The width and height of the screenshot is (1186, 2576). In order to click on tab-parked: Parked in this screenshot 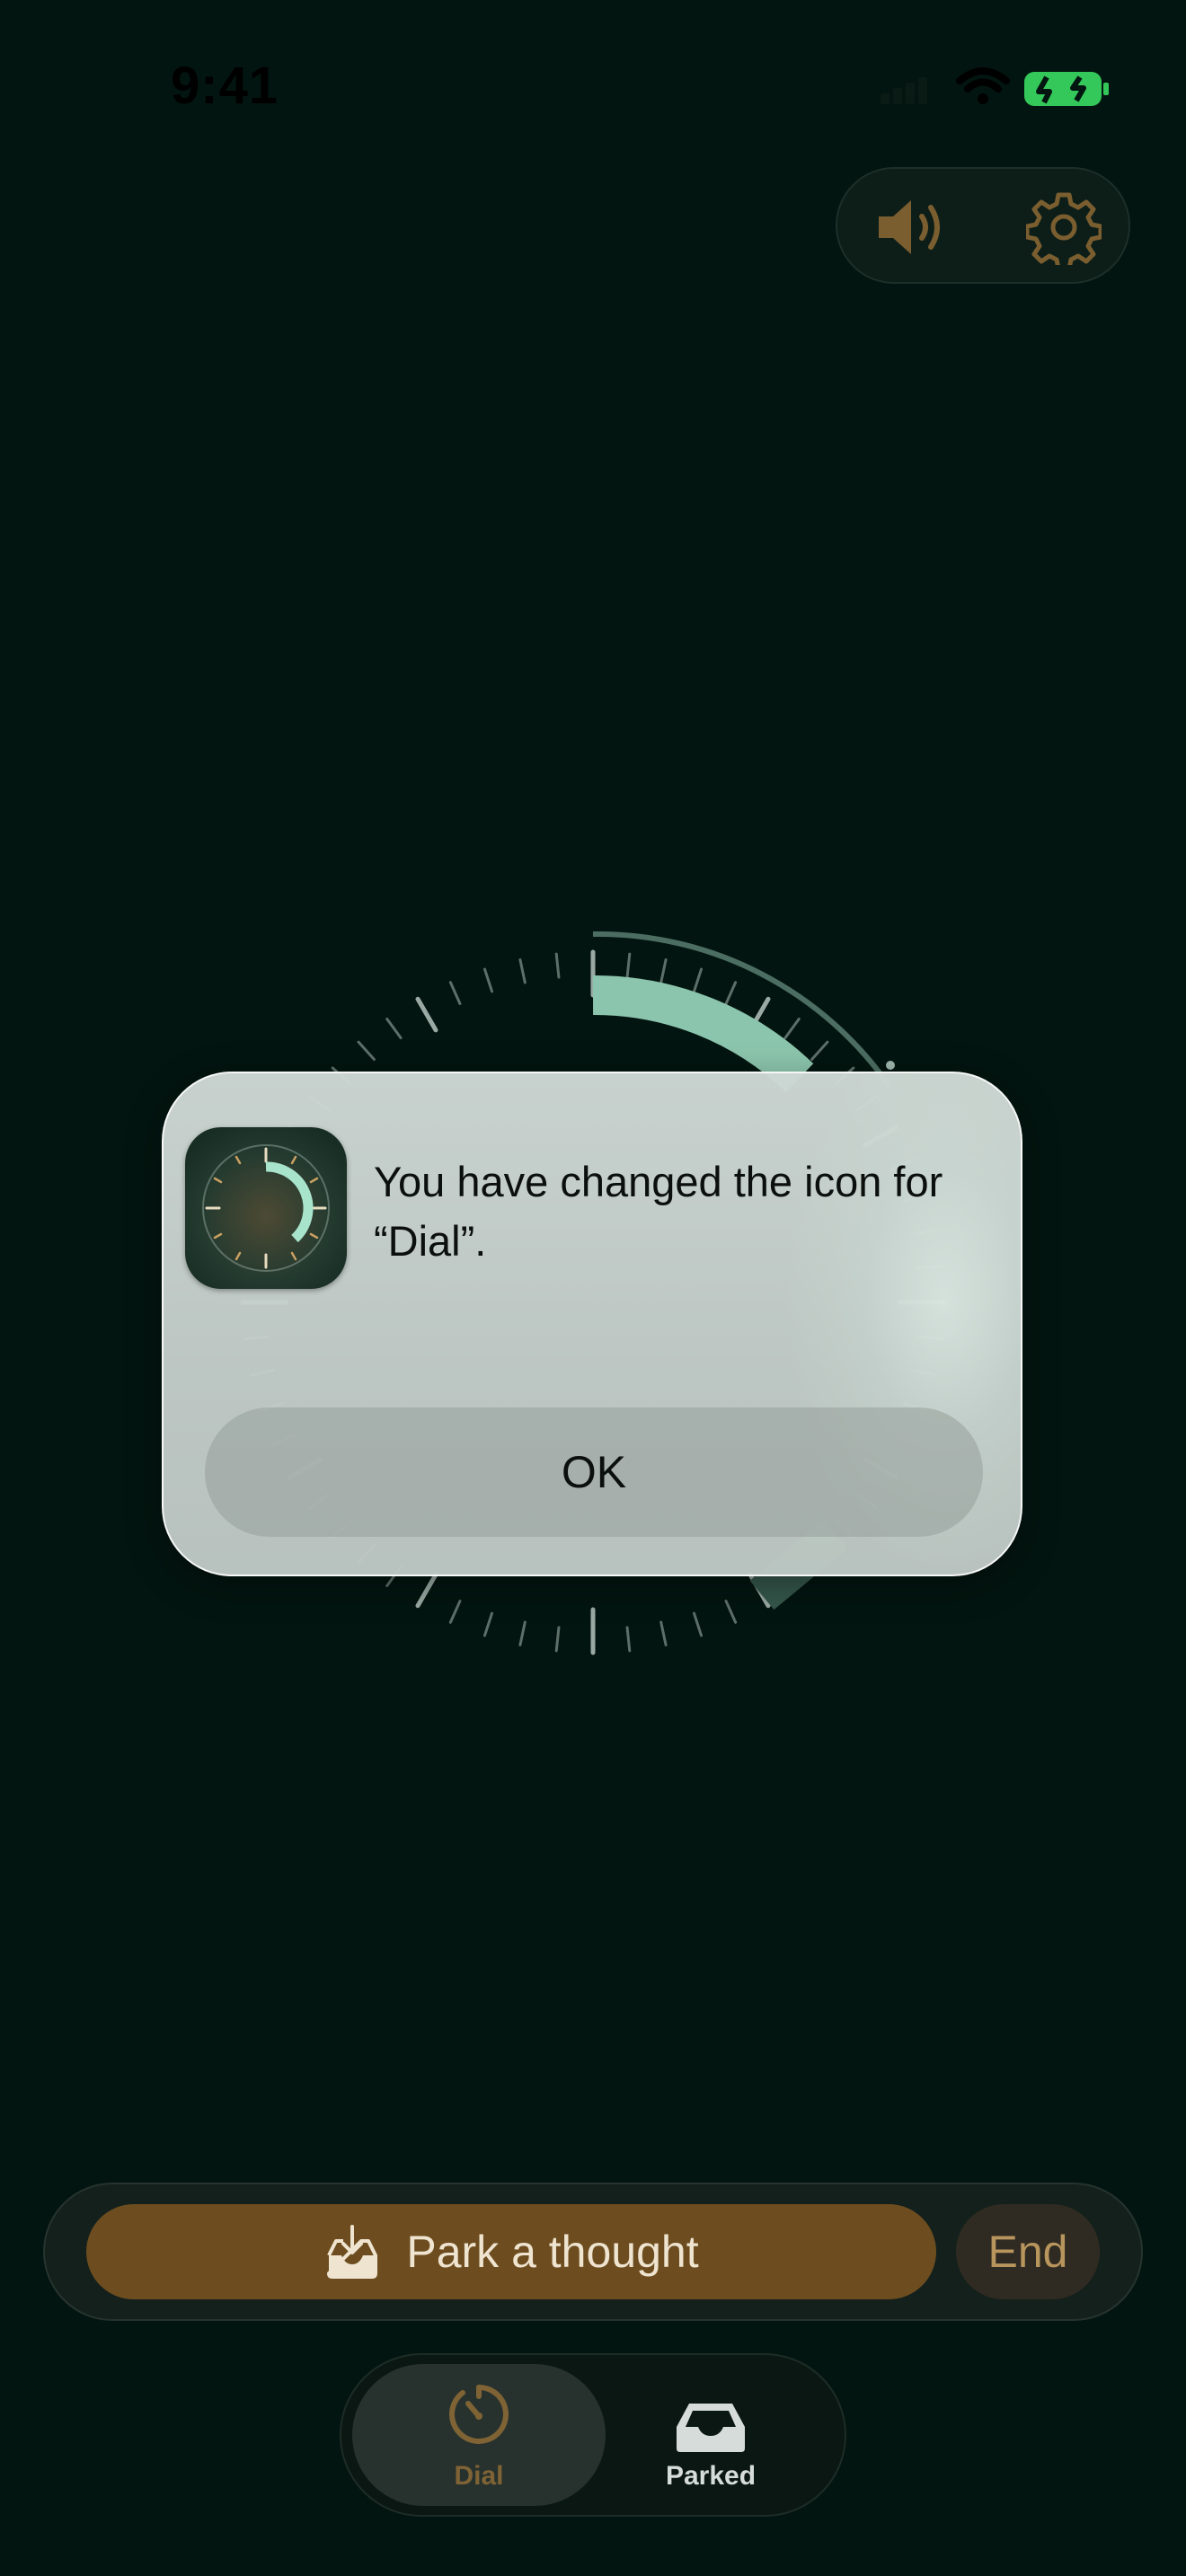, I will do `click(710, 2435)`.